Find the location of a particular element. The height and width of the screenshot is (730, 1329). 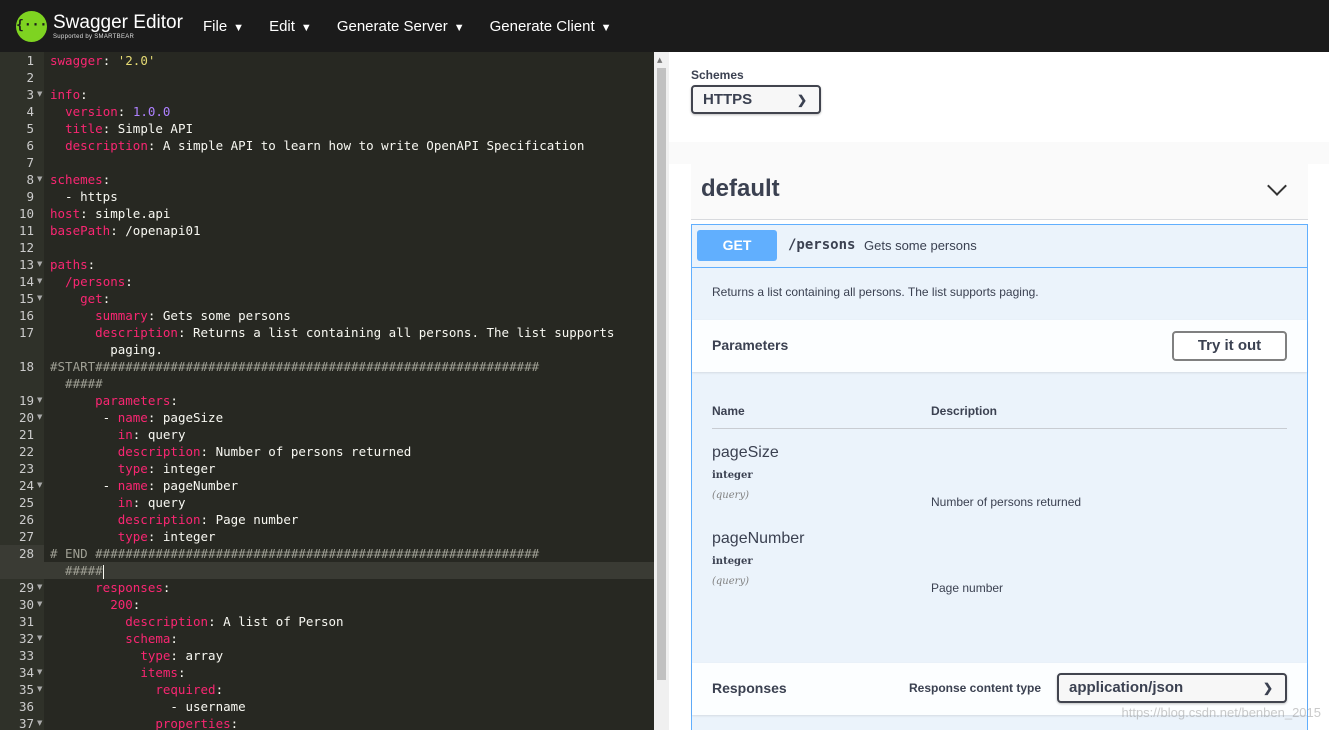

swagger-logo-icon: {···} is located at coordinates (35, 26).